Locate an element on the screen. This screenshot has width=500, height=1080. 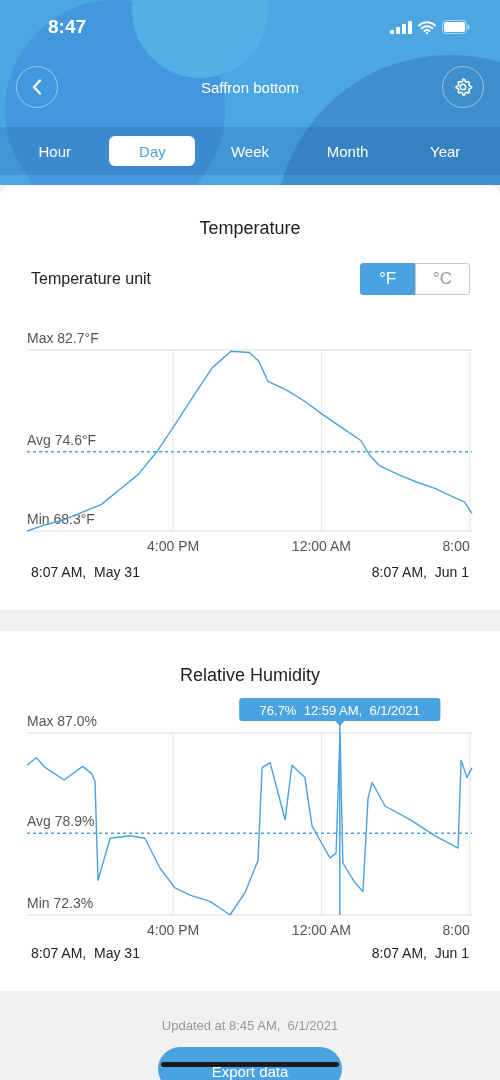
unit-toggle: °C is located at coordinates (442, 279).